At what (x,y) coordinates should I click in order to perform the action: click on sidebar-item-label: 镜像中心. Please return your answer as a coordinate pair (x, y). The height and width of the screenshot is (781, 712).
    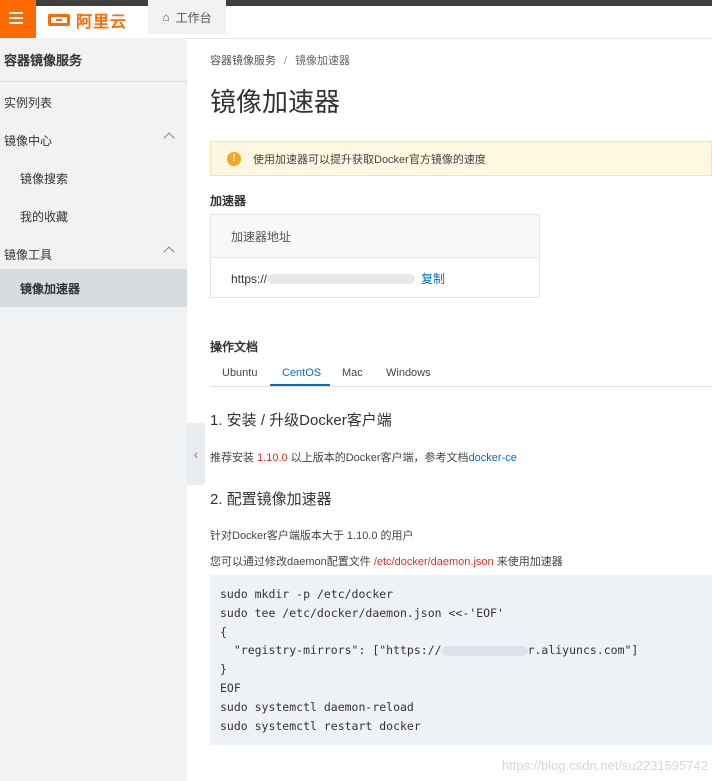
    Looking at the image, I should click on (28, 140).